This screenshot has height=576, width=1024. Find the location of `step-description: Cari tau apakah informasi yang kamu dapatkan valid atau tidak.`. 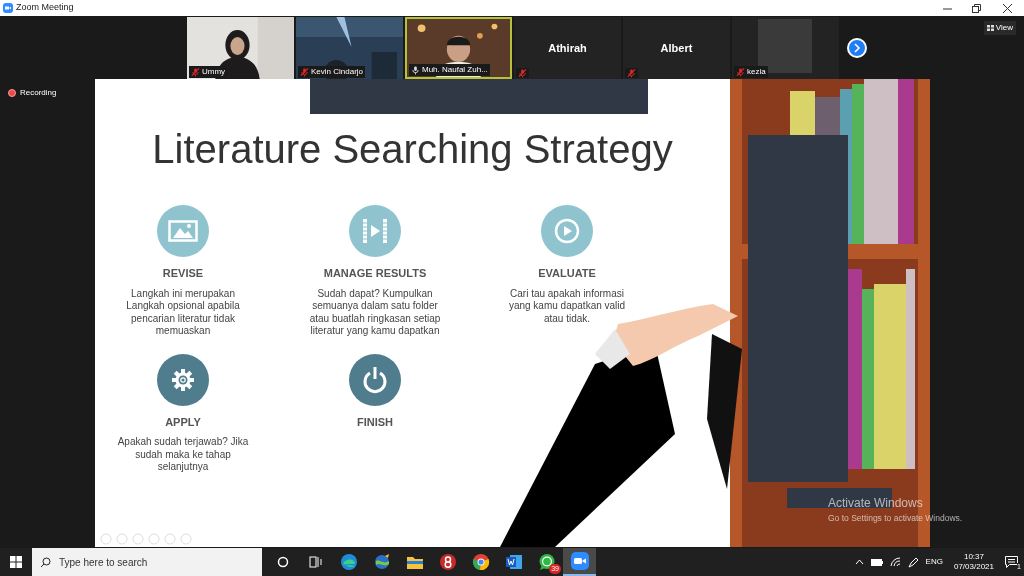

step-description: Cari tau apakah informasi yang kamu dapatkan valid atau tidak. is located at coordinates (567, 306).